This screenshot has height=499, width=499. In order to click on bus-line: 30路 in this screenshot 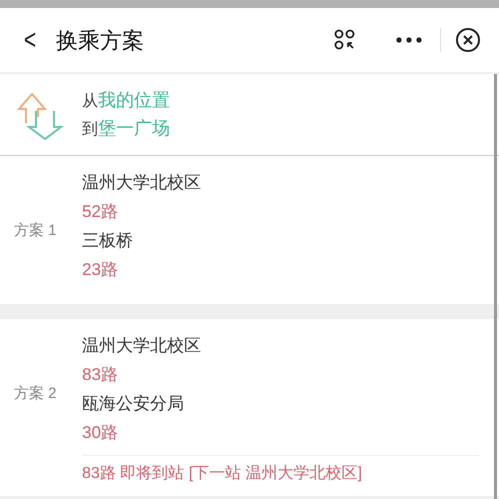, I will do `click(100, 433)`.